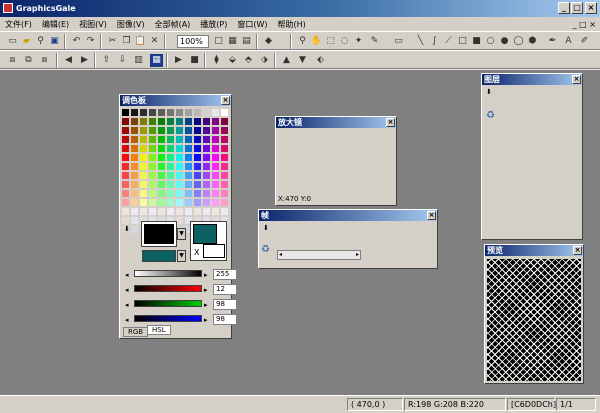 This screenshot has height=413, width=600. I want to click on down-icon: ▼, so click(302, 60).